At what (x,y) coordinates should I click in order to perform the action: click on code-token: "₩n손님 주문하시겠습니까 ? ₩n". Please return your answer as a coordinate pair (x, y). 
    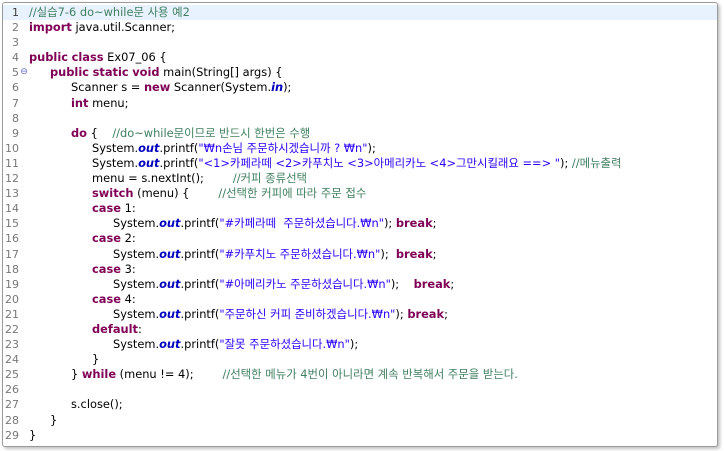
    Looking at the image, I should click on (283, 147).